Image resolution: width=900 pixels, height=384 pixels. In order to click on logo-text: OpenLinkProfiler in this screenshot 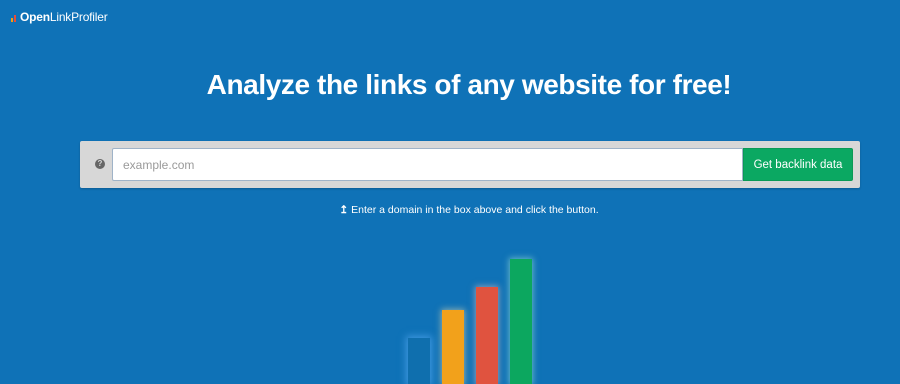, I will do `click(64, 17)`.